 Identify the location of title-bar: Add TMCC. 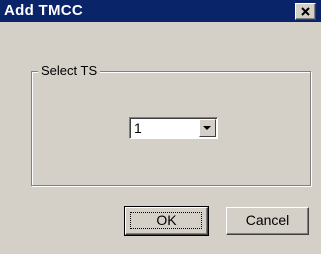
(160, 11).